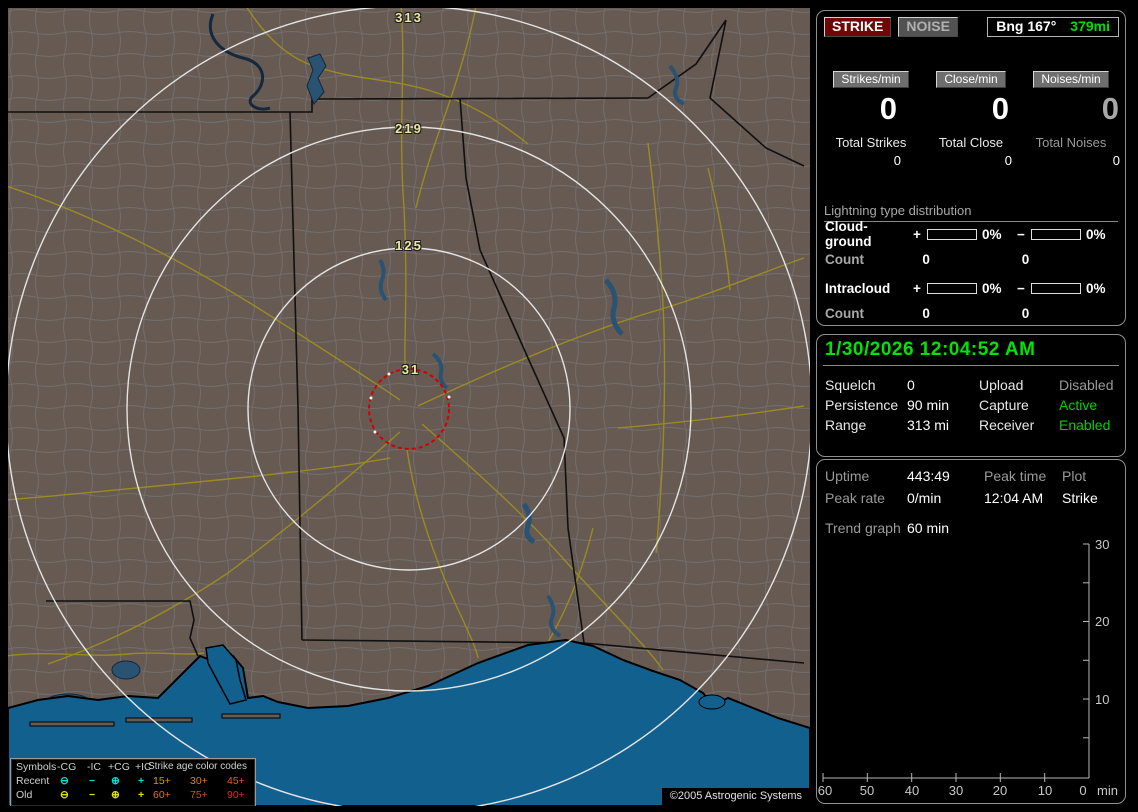  I want to click on x-axis-tick-label: 40, so click(912, 790).